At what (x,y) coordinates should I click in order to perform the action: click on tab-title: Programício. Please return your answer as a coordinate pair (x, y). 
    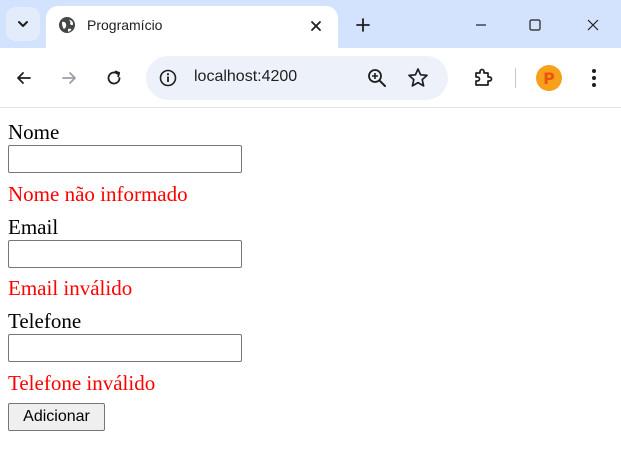
    Looking at the image, I should click on (125, 25).